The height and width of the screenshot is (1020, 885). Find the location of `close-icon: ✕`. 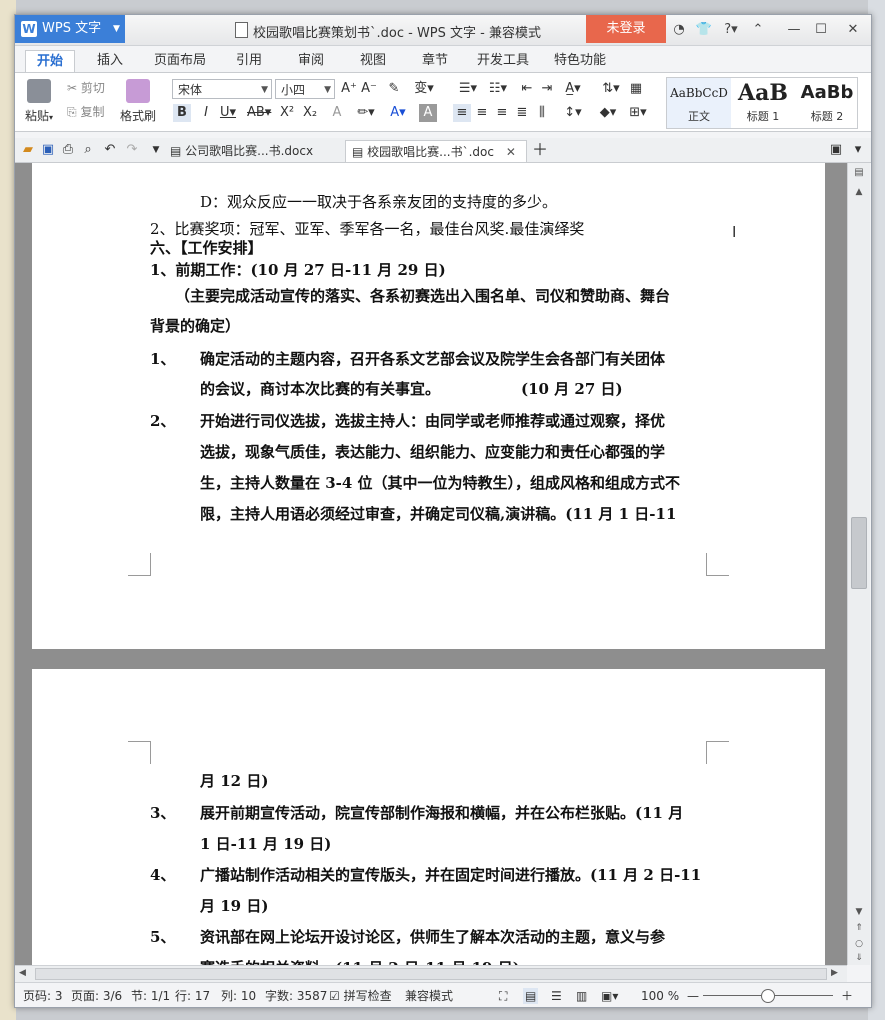

close-icon: ✕ is located at coordinates (853, 30).